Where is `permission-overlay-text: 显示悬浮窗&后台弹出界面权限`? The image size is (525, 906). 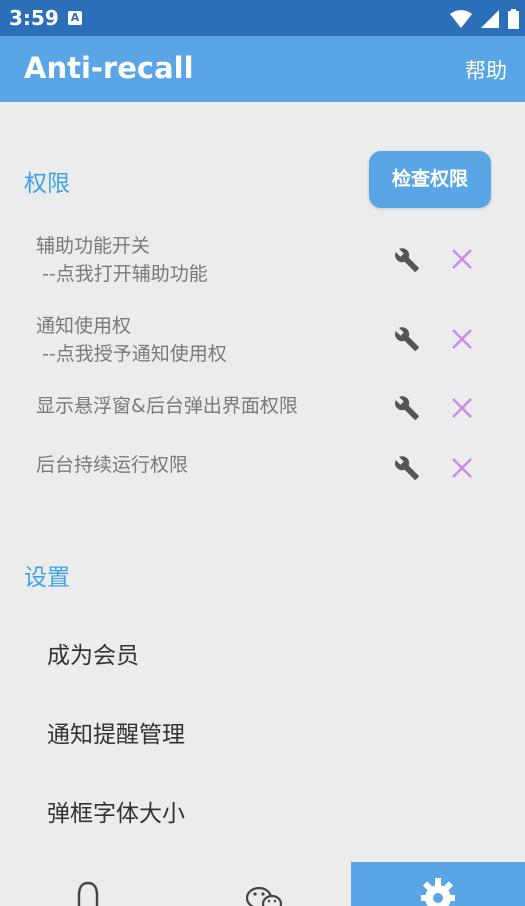
permission-overlay-text: 显示悬浮窗&后台弹出界面权限 is located at coordinates (167, 406).